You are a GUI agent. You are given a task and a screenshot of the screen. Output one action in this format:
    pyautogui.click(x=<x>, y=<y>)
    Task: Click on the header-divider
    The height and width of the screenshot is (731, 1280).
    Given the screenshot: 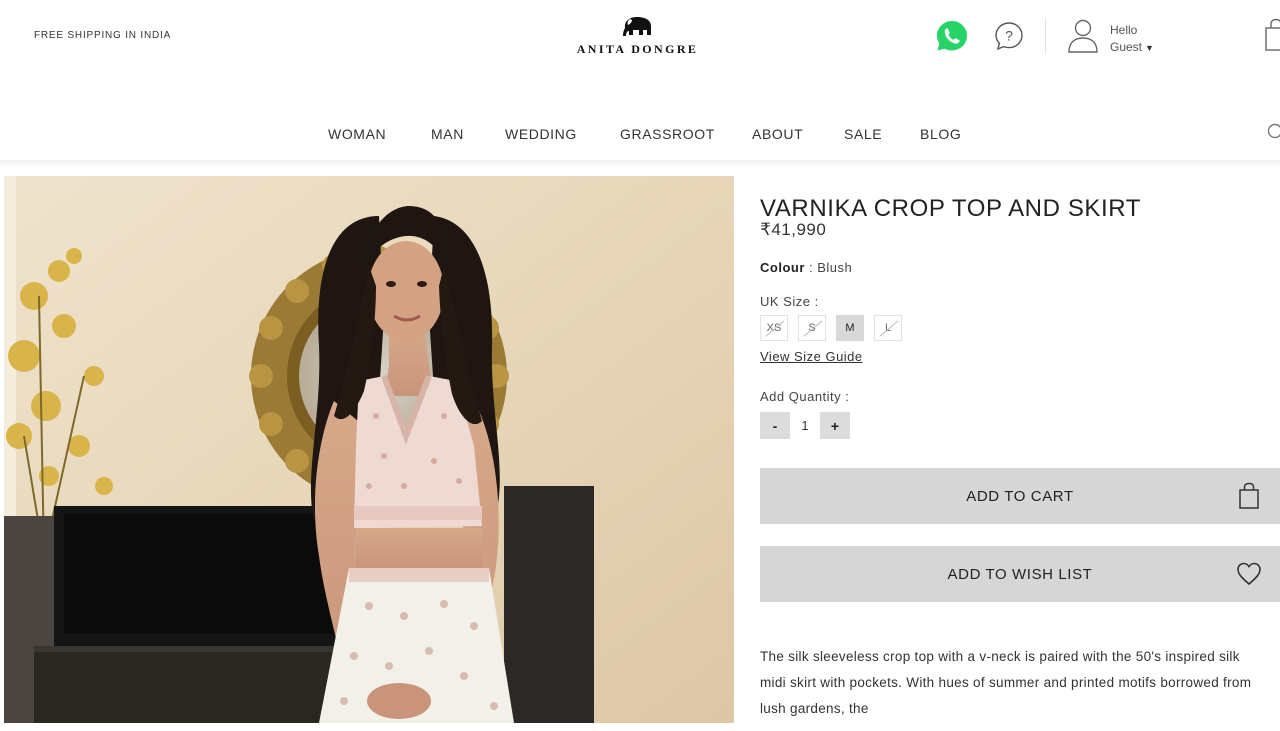 What is the action you would take?
    pyautogui.click(x=1045, y=36)
    